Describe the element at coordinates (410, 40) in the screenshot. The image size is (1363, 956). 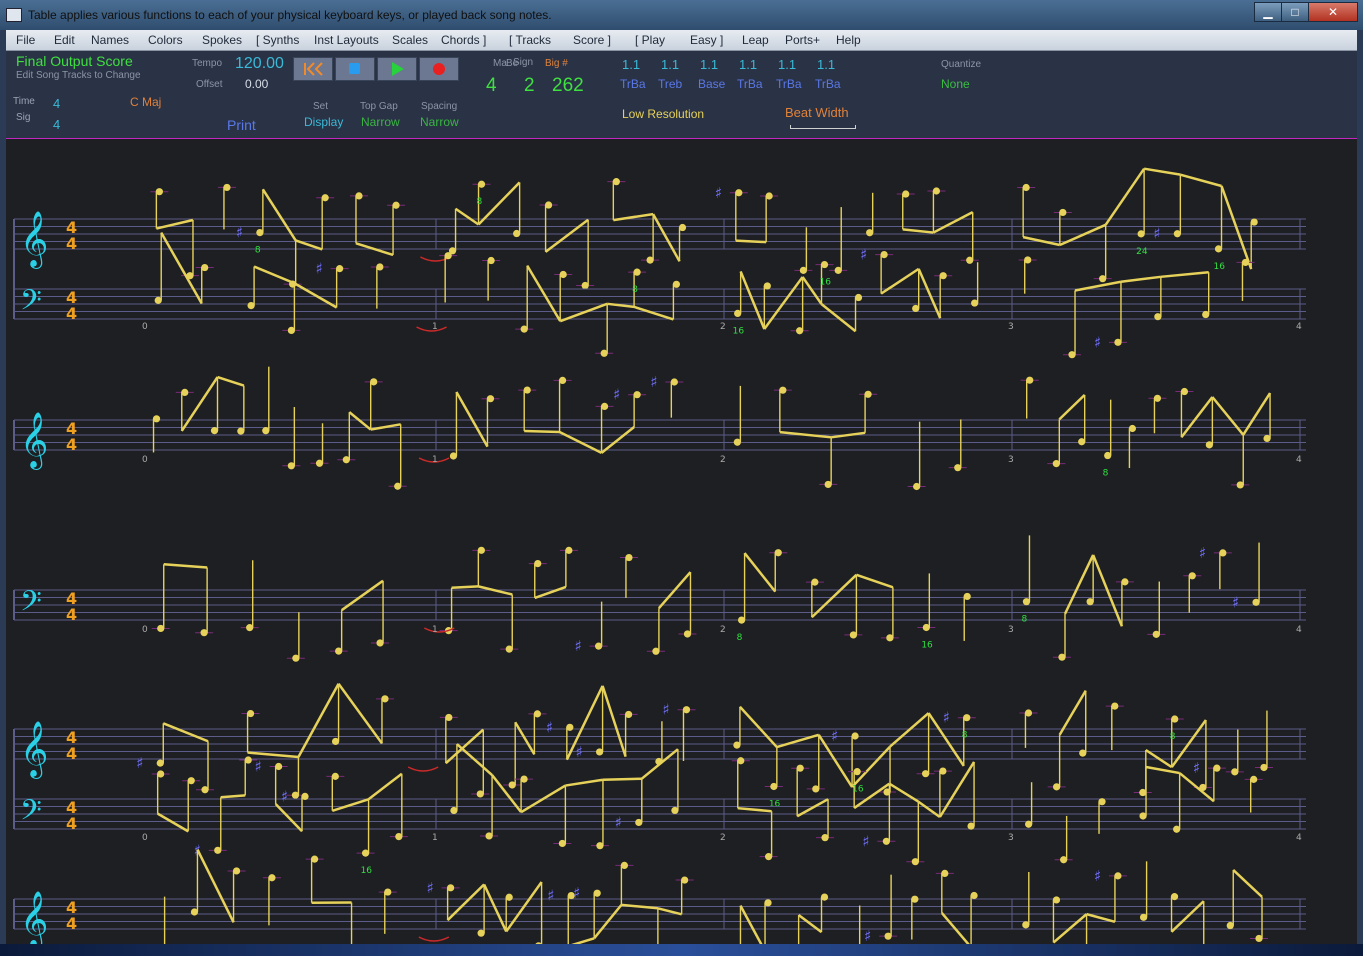
I see `menu-scales: Scales` at that location.